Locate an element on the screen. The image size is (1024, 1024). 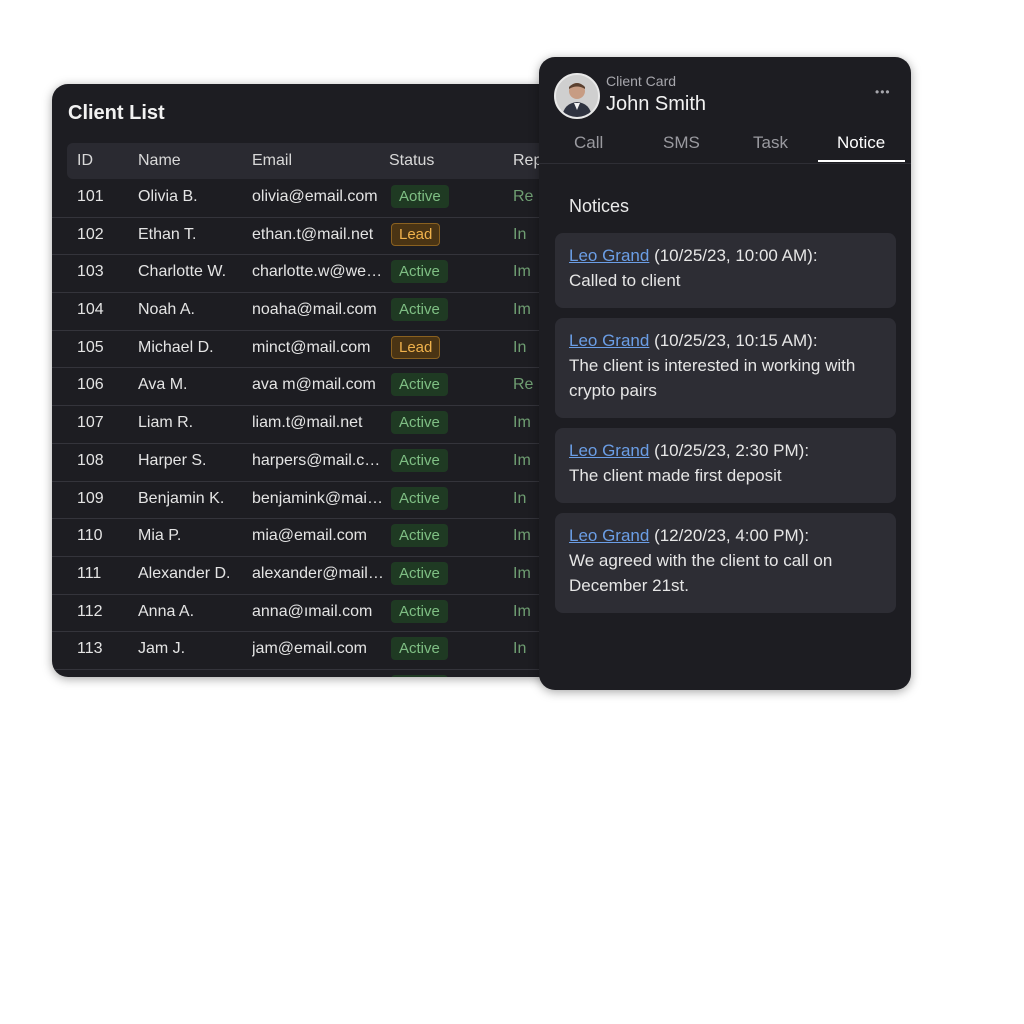
column-header-status: Status is located at coordinates (411, 161).